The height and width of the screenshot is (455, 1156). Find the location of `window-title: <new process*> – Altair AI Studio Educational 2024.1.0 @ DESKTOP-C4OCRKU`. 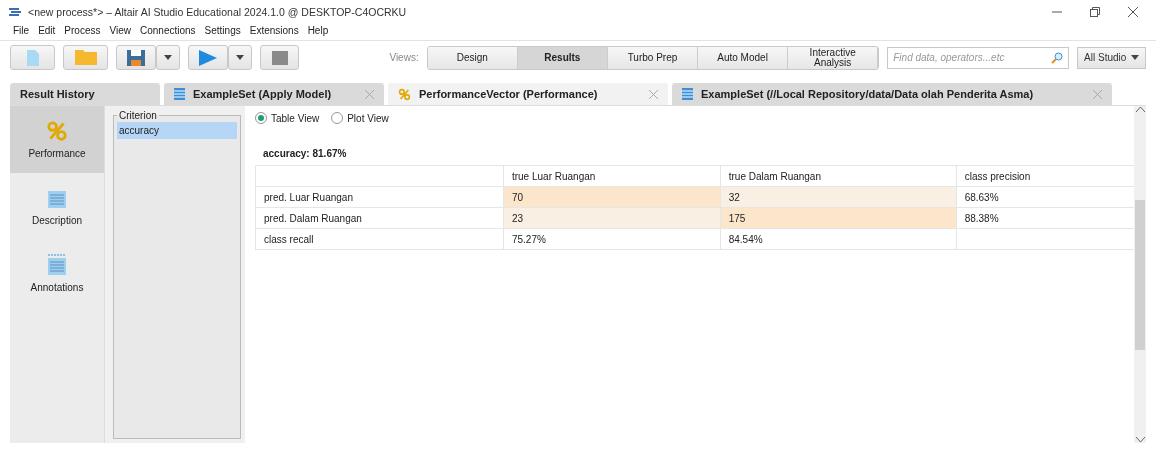

window-title: <new process*> – Altair AI Studio Educational 2024.1.0 @ DESKTOP-C4OCRKU is located at coordinates (218, 12).